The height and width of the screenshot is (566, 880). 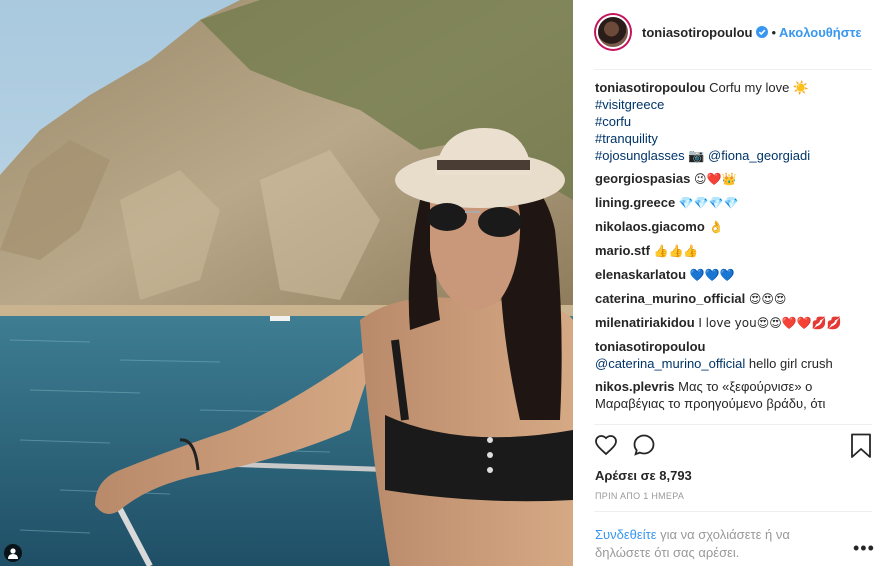 I want to click on comment-text: hello girl crush, so click(x=790, y=363).